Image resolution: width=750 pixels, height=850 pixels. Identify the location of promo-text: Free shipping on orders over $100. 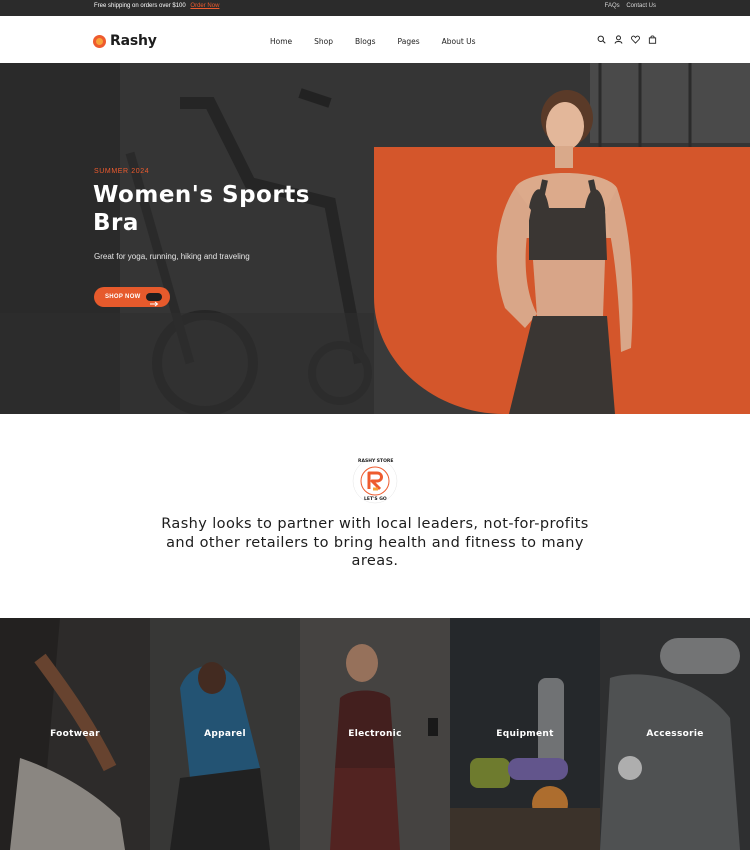
(140, 6).